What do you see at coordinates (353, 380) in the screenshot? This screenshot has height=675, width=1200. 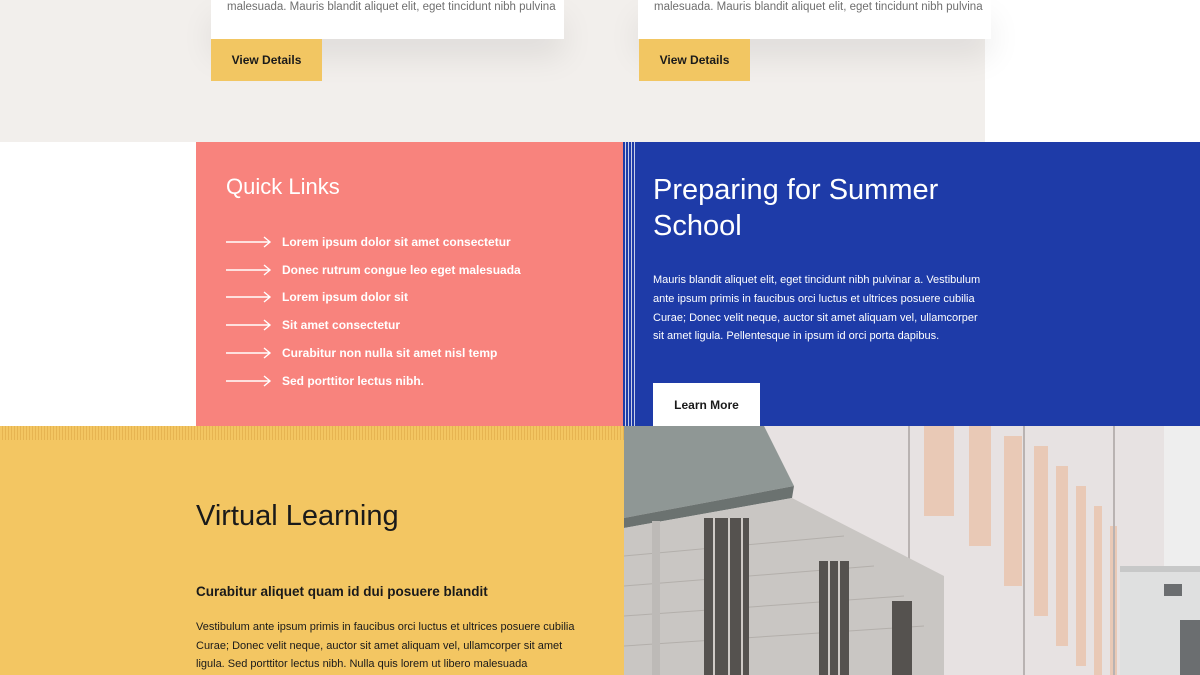 I see `quick-link-label: Sed porttitor lectus nibh.` at bounding box center [353, 380].